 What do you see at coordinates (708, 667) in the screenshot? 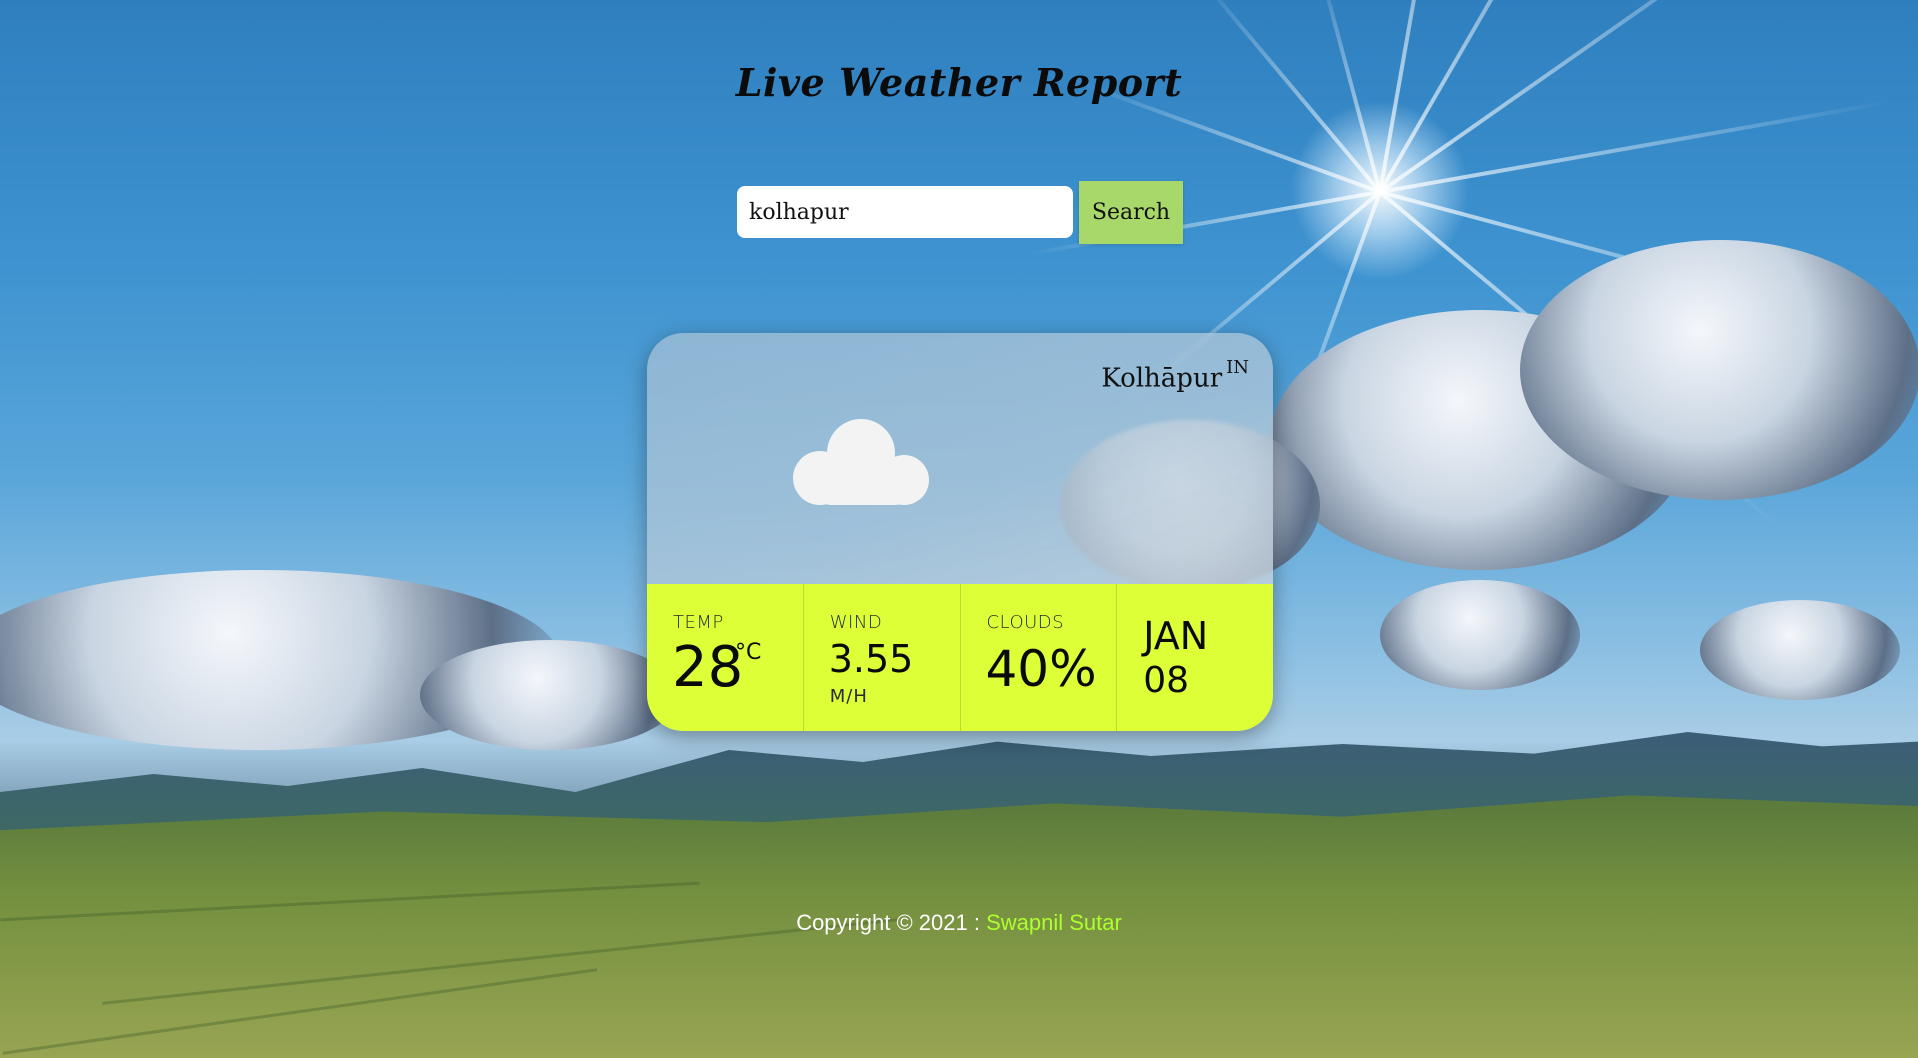
I see `temp-value: 28` at bounding box center [708, 667].